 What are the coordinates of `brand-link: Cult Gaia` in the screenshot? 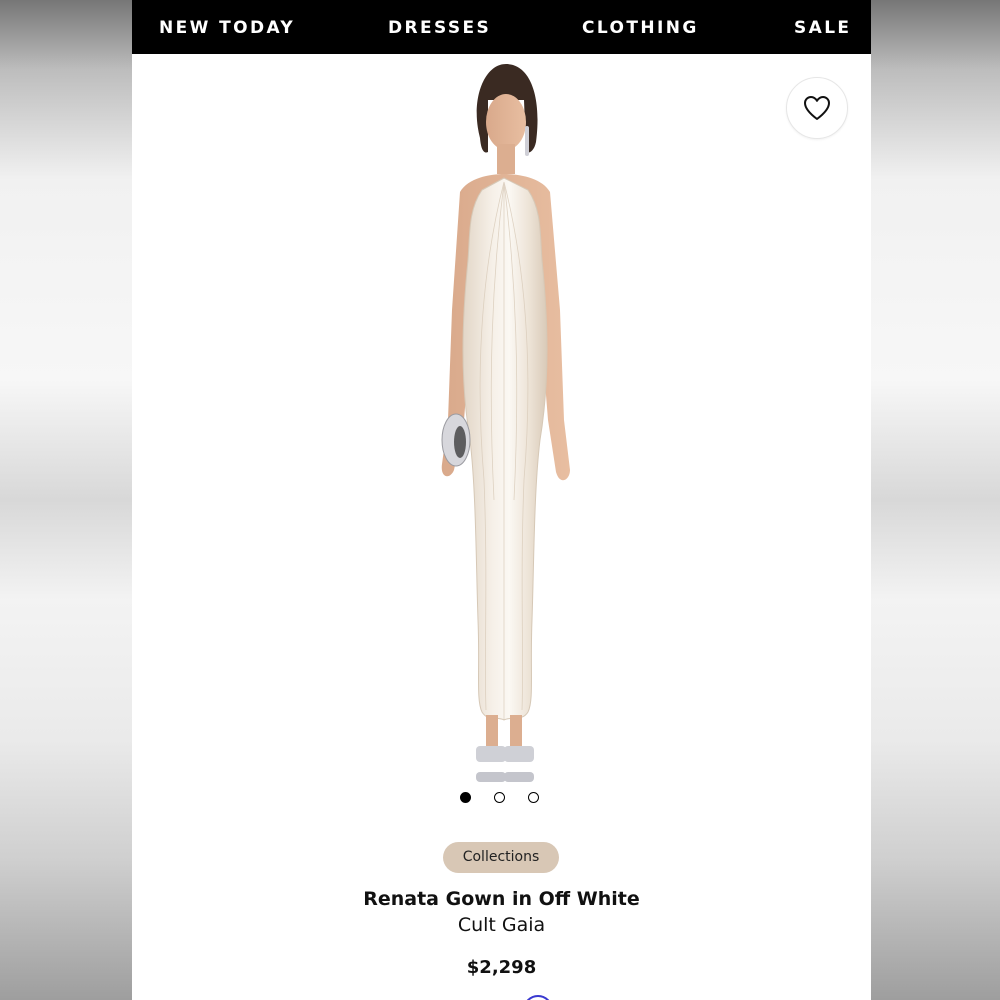 It's located at (501, 925).